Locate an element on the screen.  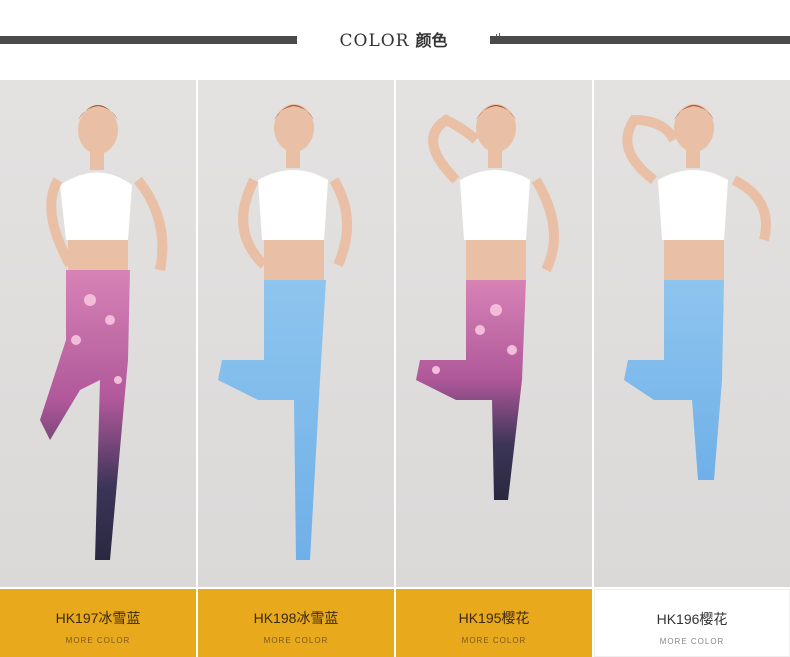
product-code: HK197冰雪蓝 is located at coordinates (98, 618).